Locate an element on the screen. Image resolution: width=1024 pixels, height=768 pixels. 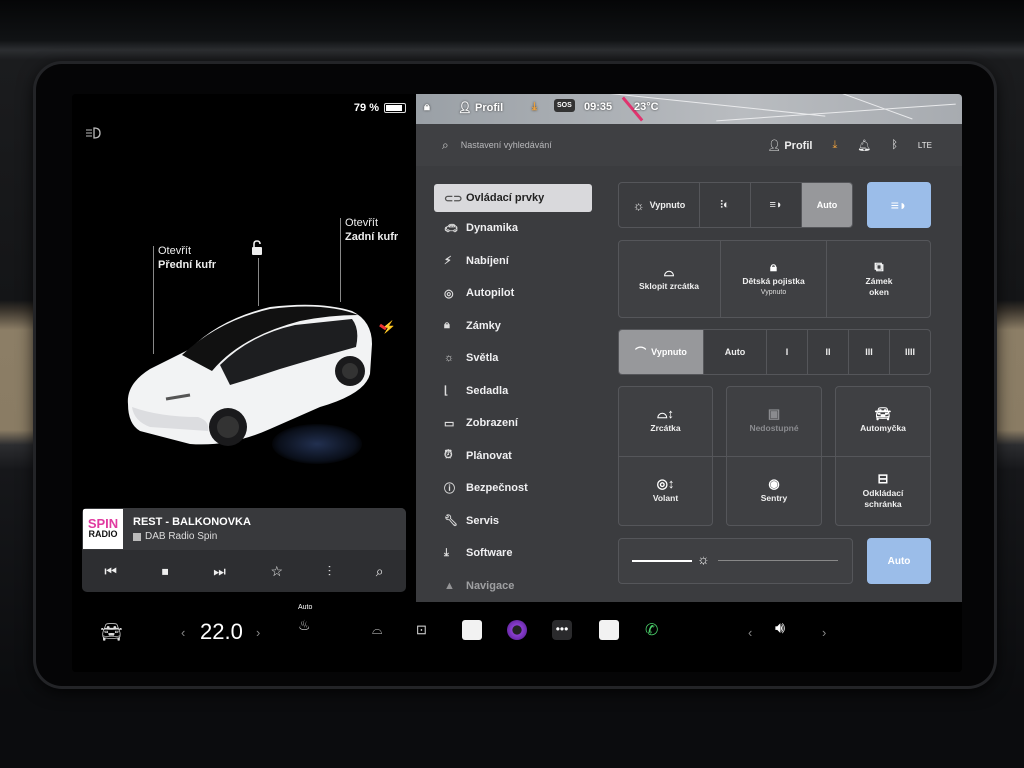
low-beam-option: ≡◗ is located at coordinates (776, 205).